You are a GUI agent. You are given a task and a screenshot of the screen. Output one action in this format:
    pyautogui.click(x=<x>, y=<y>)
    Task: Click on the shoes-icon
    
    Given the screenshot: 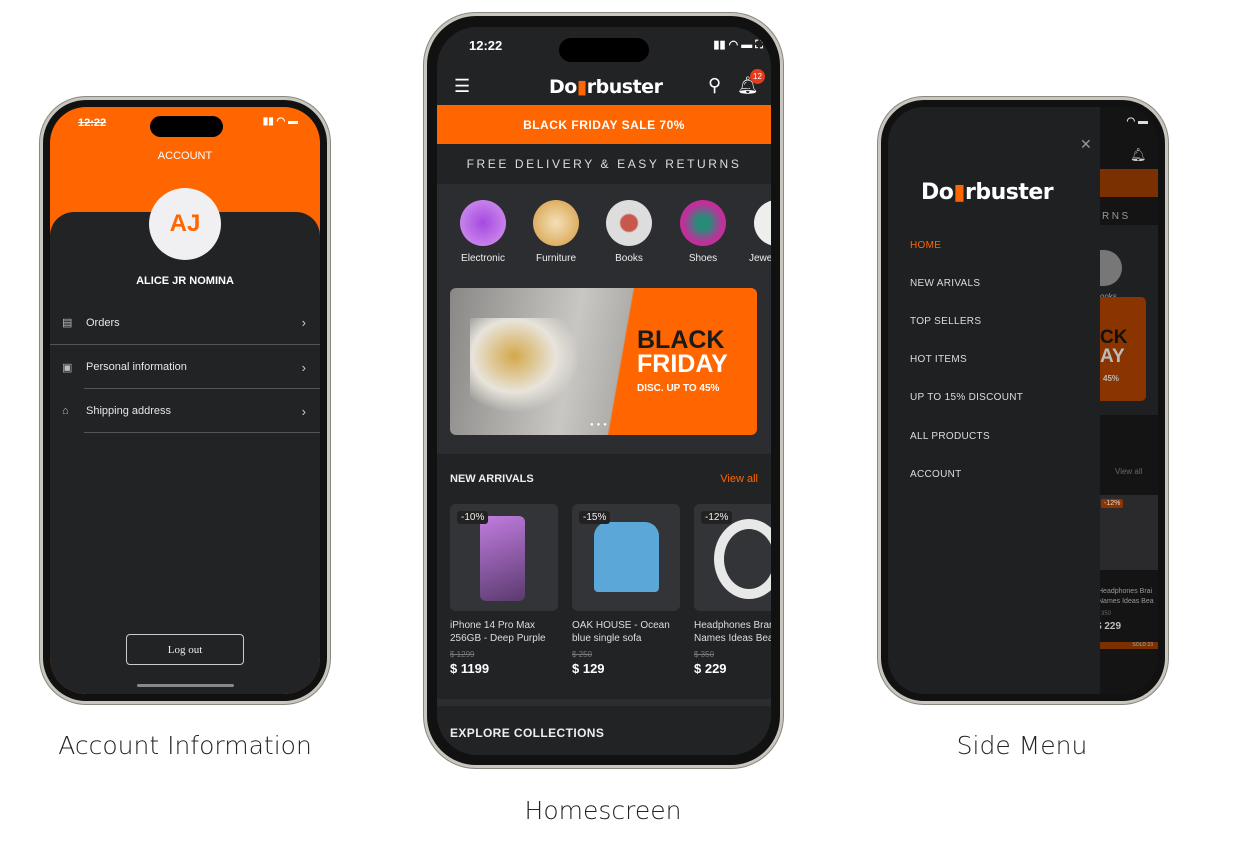 What is the action you would take?
    pyautogui.click(x=703, y=223)
    